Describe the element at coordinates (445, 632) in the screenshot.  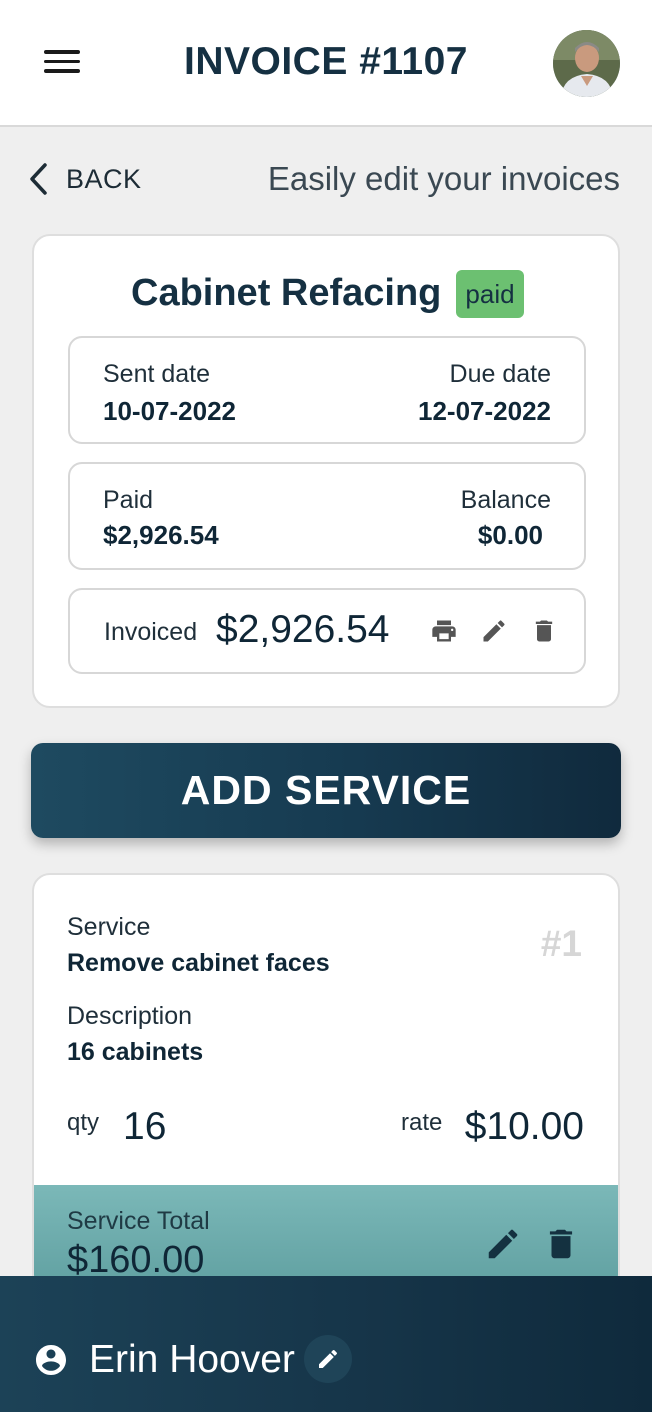
I see `print-icon` at that location.